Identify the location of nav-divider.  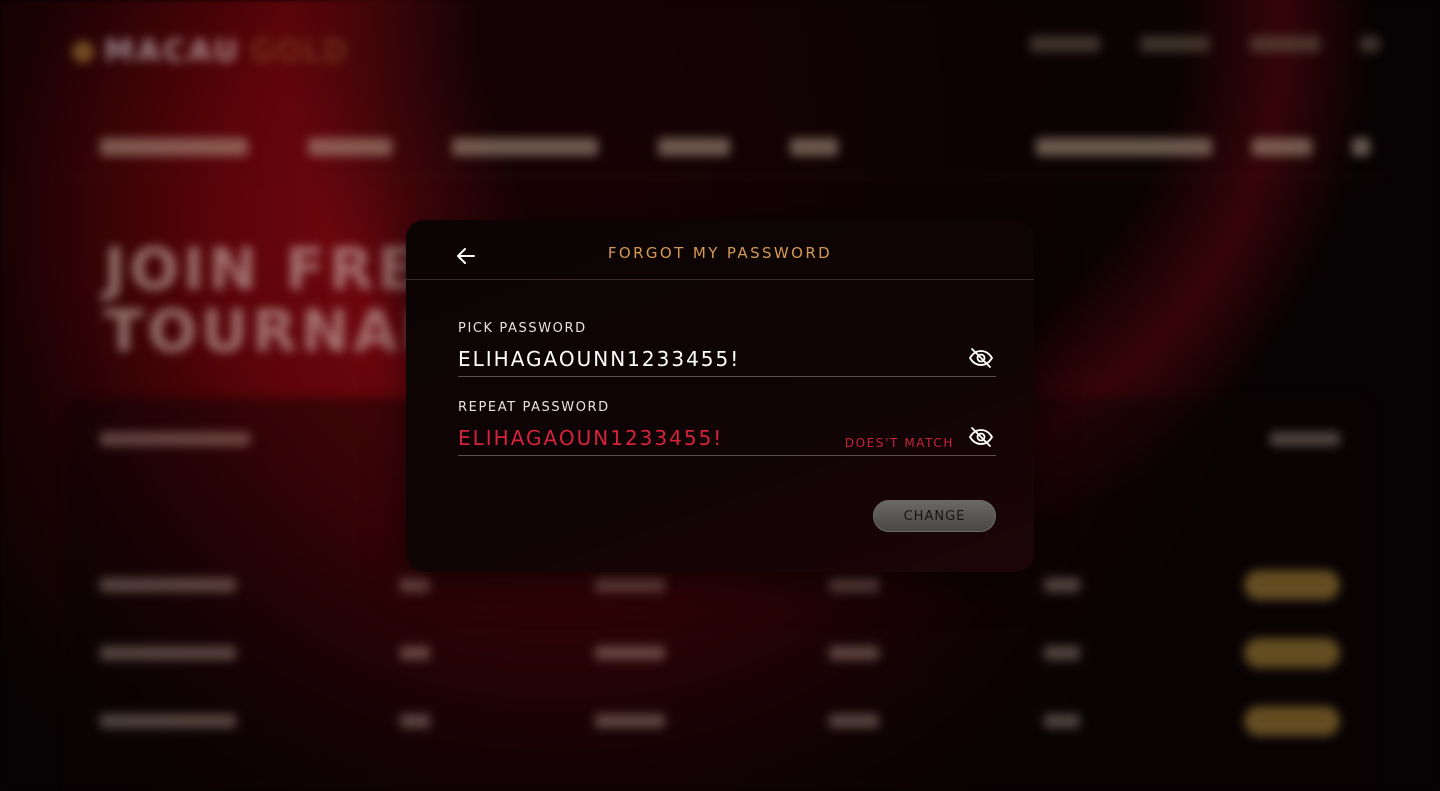
(720, 176).